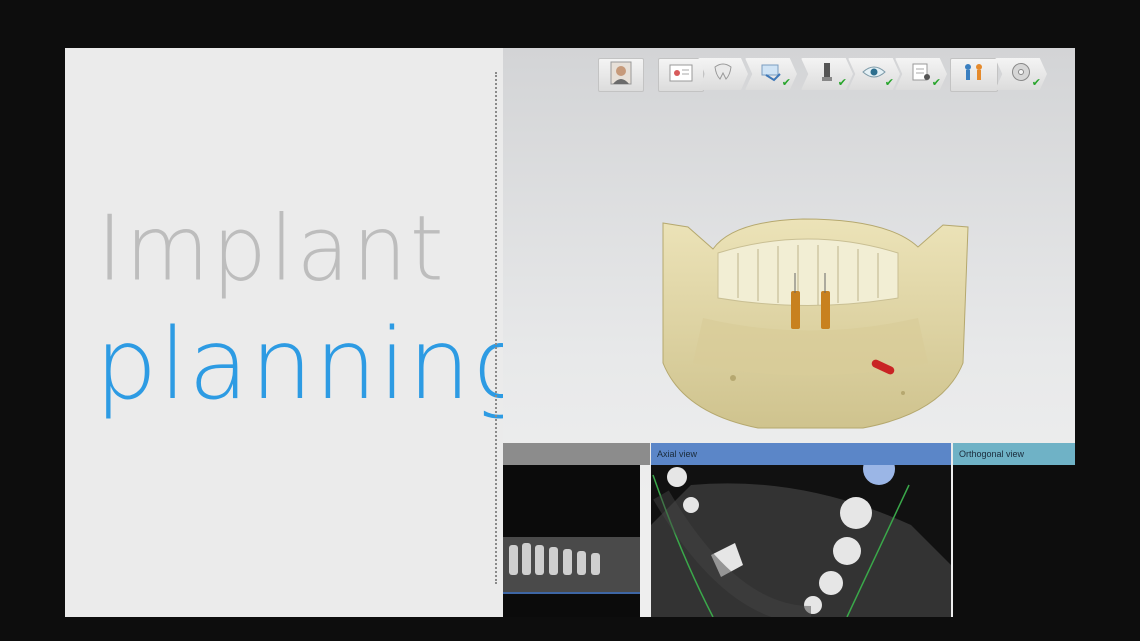  Describe the element at coordinates (801, 454) in the screenshot. I see `axial-view-header: Axial view` at that location.